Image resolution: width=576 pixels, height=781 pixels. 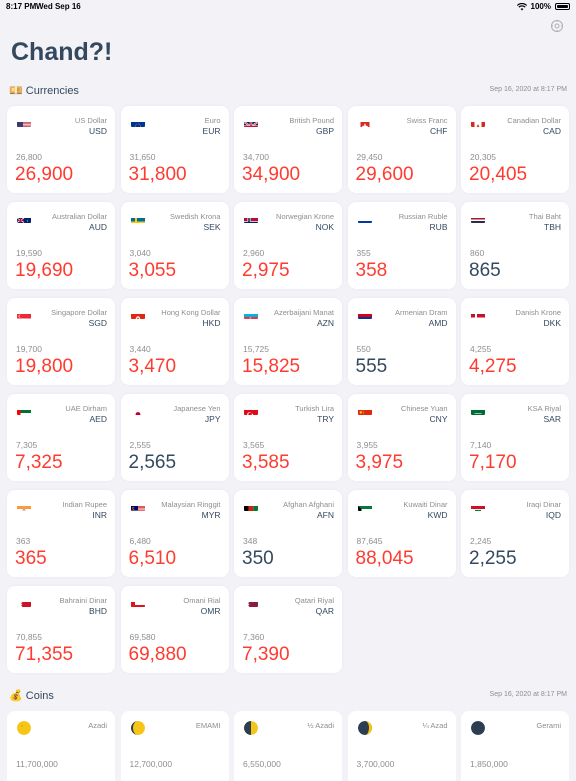 What do you see at coordinates (140, 253) in the screenshot?
I see `previous-price: 3,040` at bounding box center [140, 253].